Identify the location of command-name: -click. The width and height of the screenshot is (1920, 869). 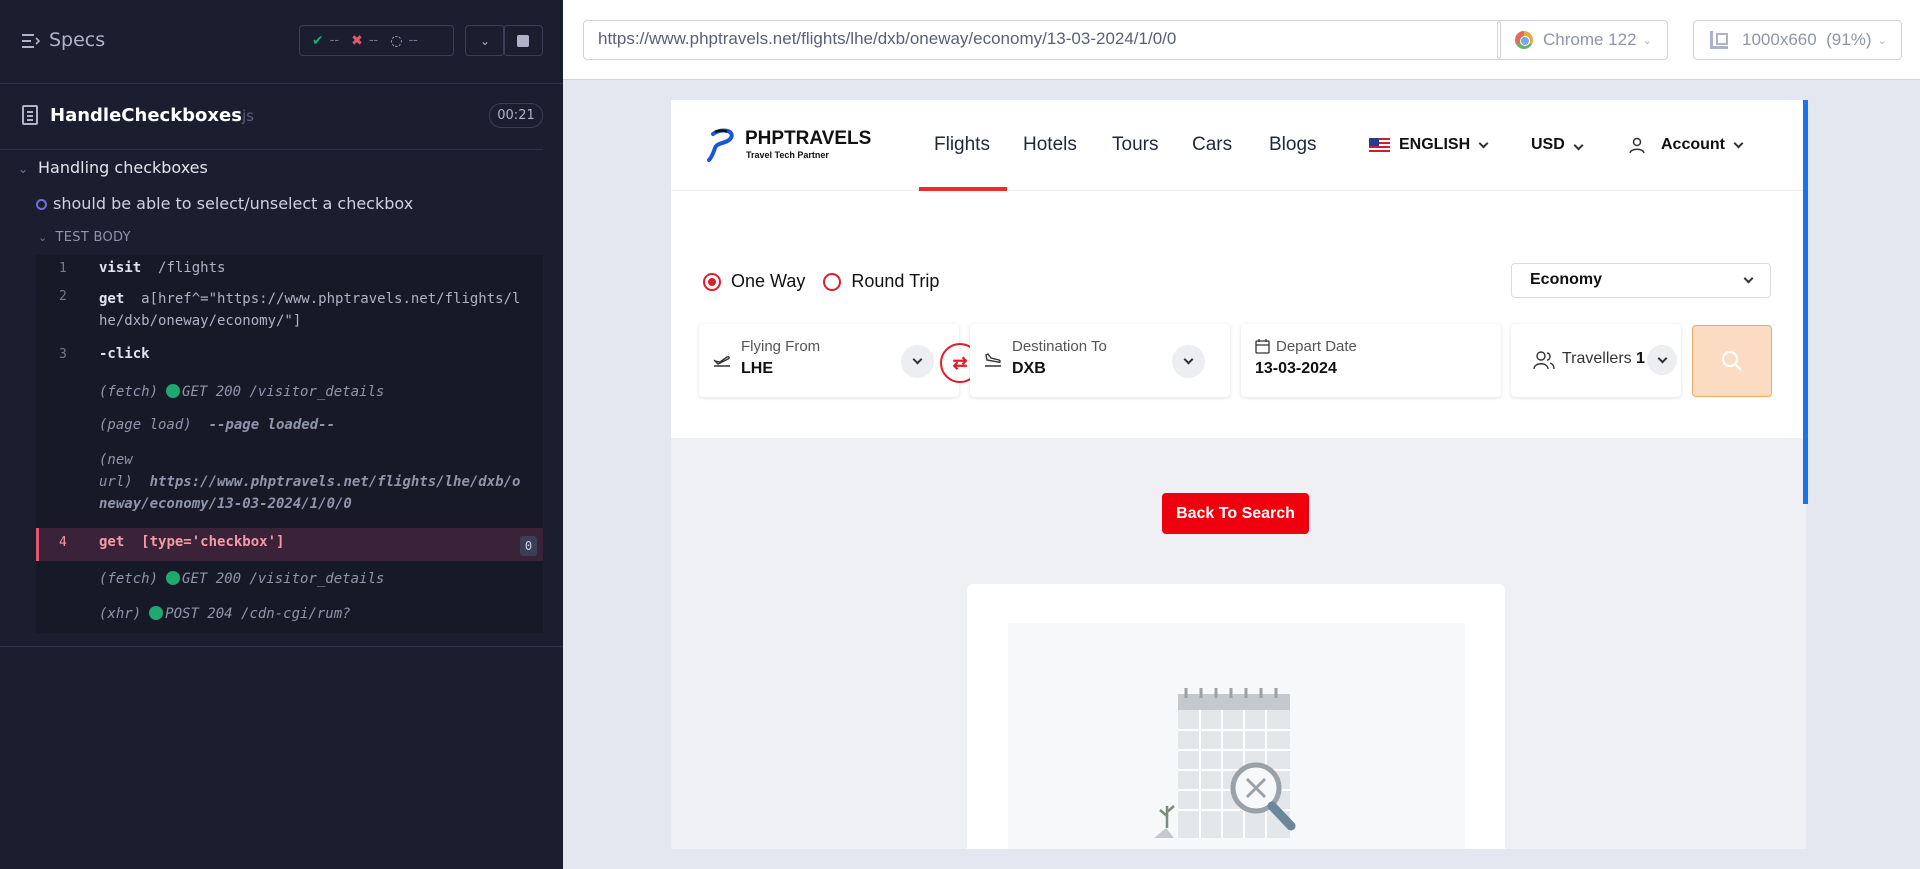
(124, 354).